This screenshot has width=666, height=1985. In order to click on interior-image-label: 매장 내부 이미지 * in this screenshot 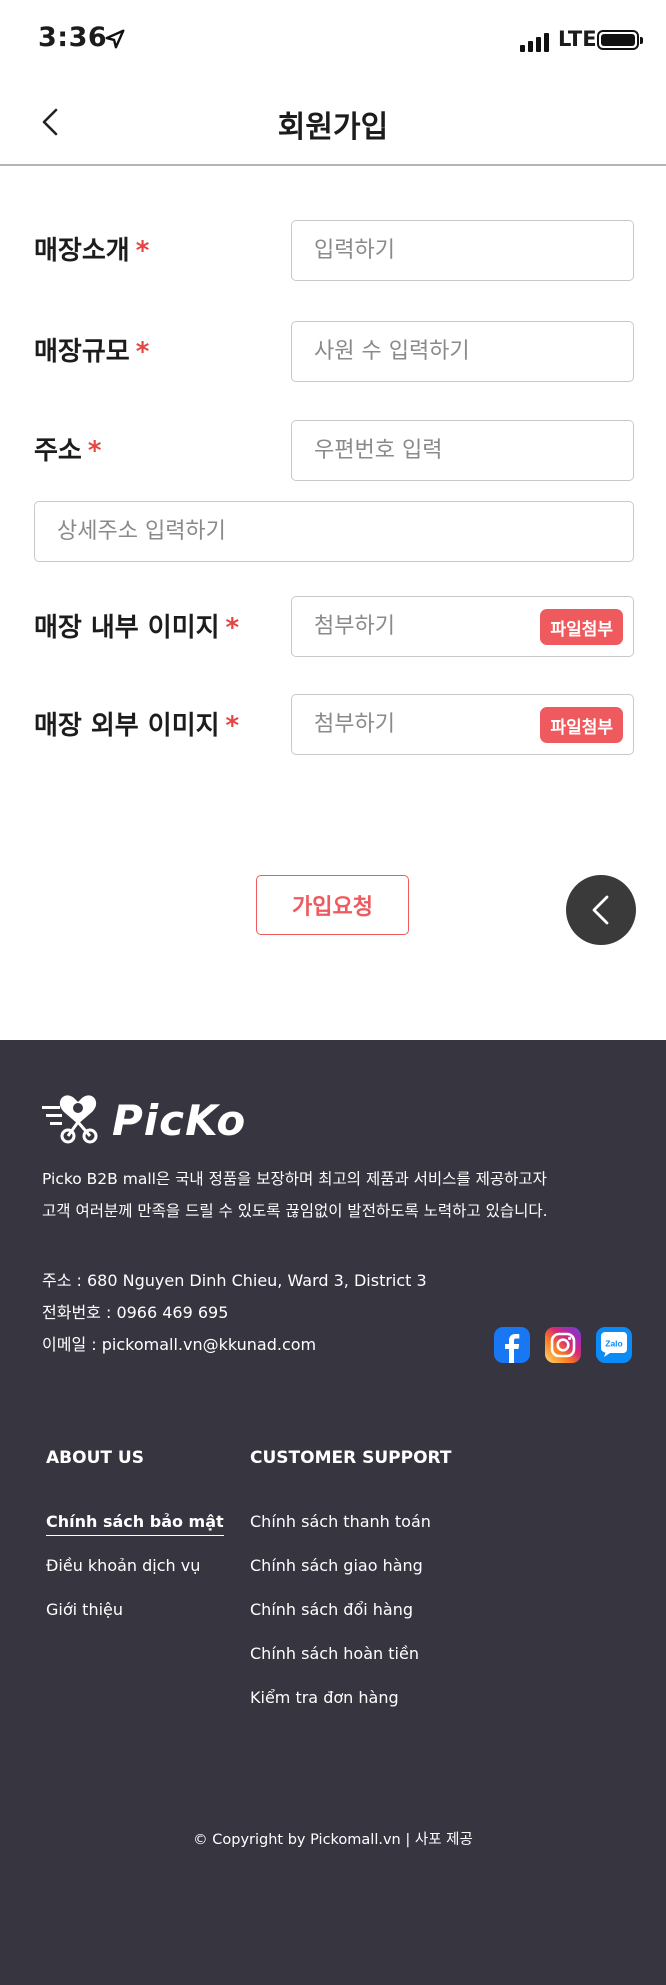, I will do `click(137, 628)`.